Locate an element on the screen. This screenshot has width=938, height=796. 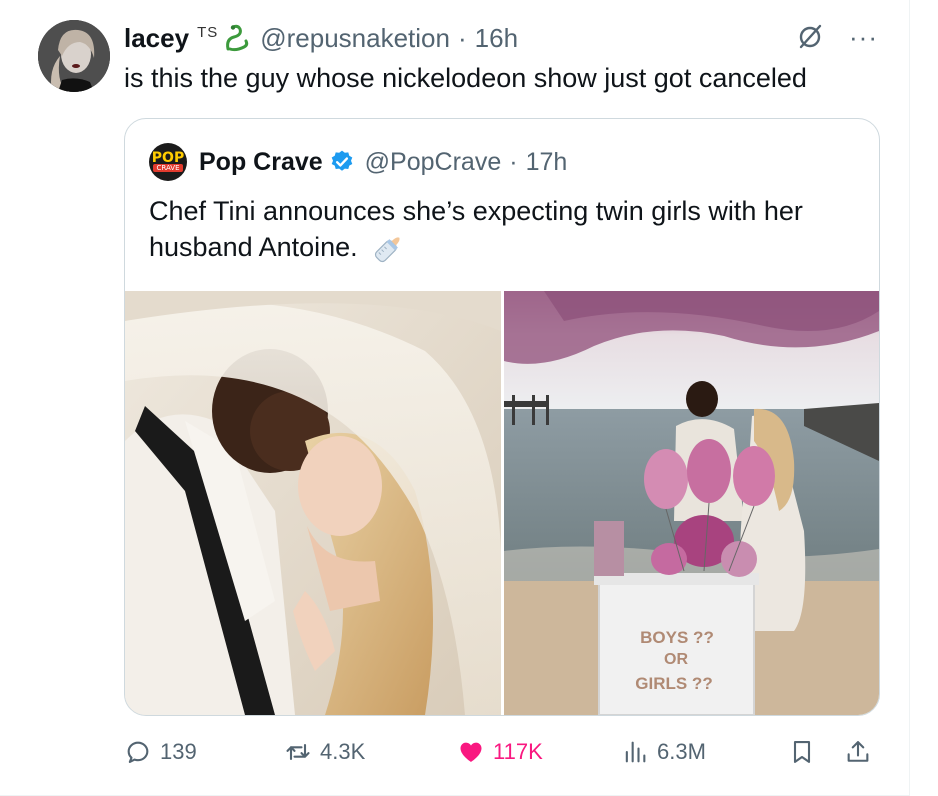
quote-avatar-logo-top: POP is located at coordinates (168, 158).